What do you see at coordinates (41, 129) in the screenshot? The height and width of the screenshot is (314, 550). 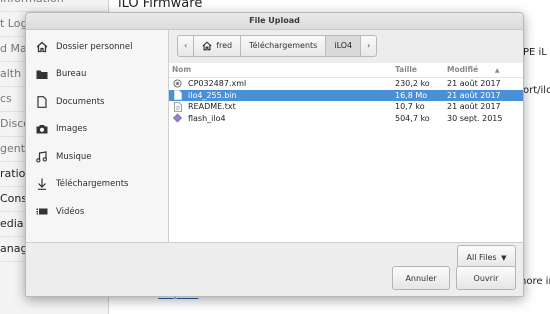 I see `camera-icon` at bounding box center [41, 129].